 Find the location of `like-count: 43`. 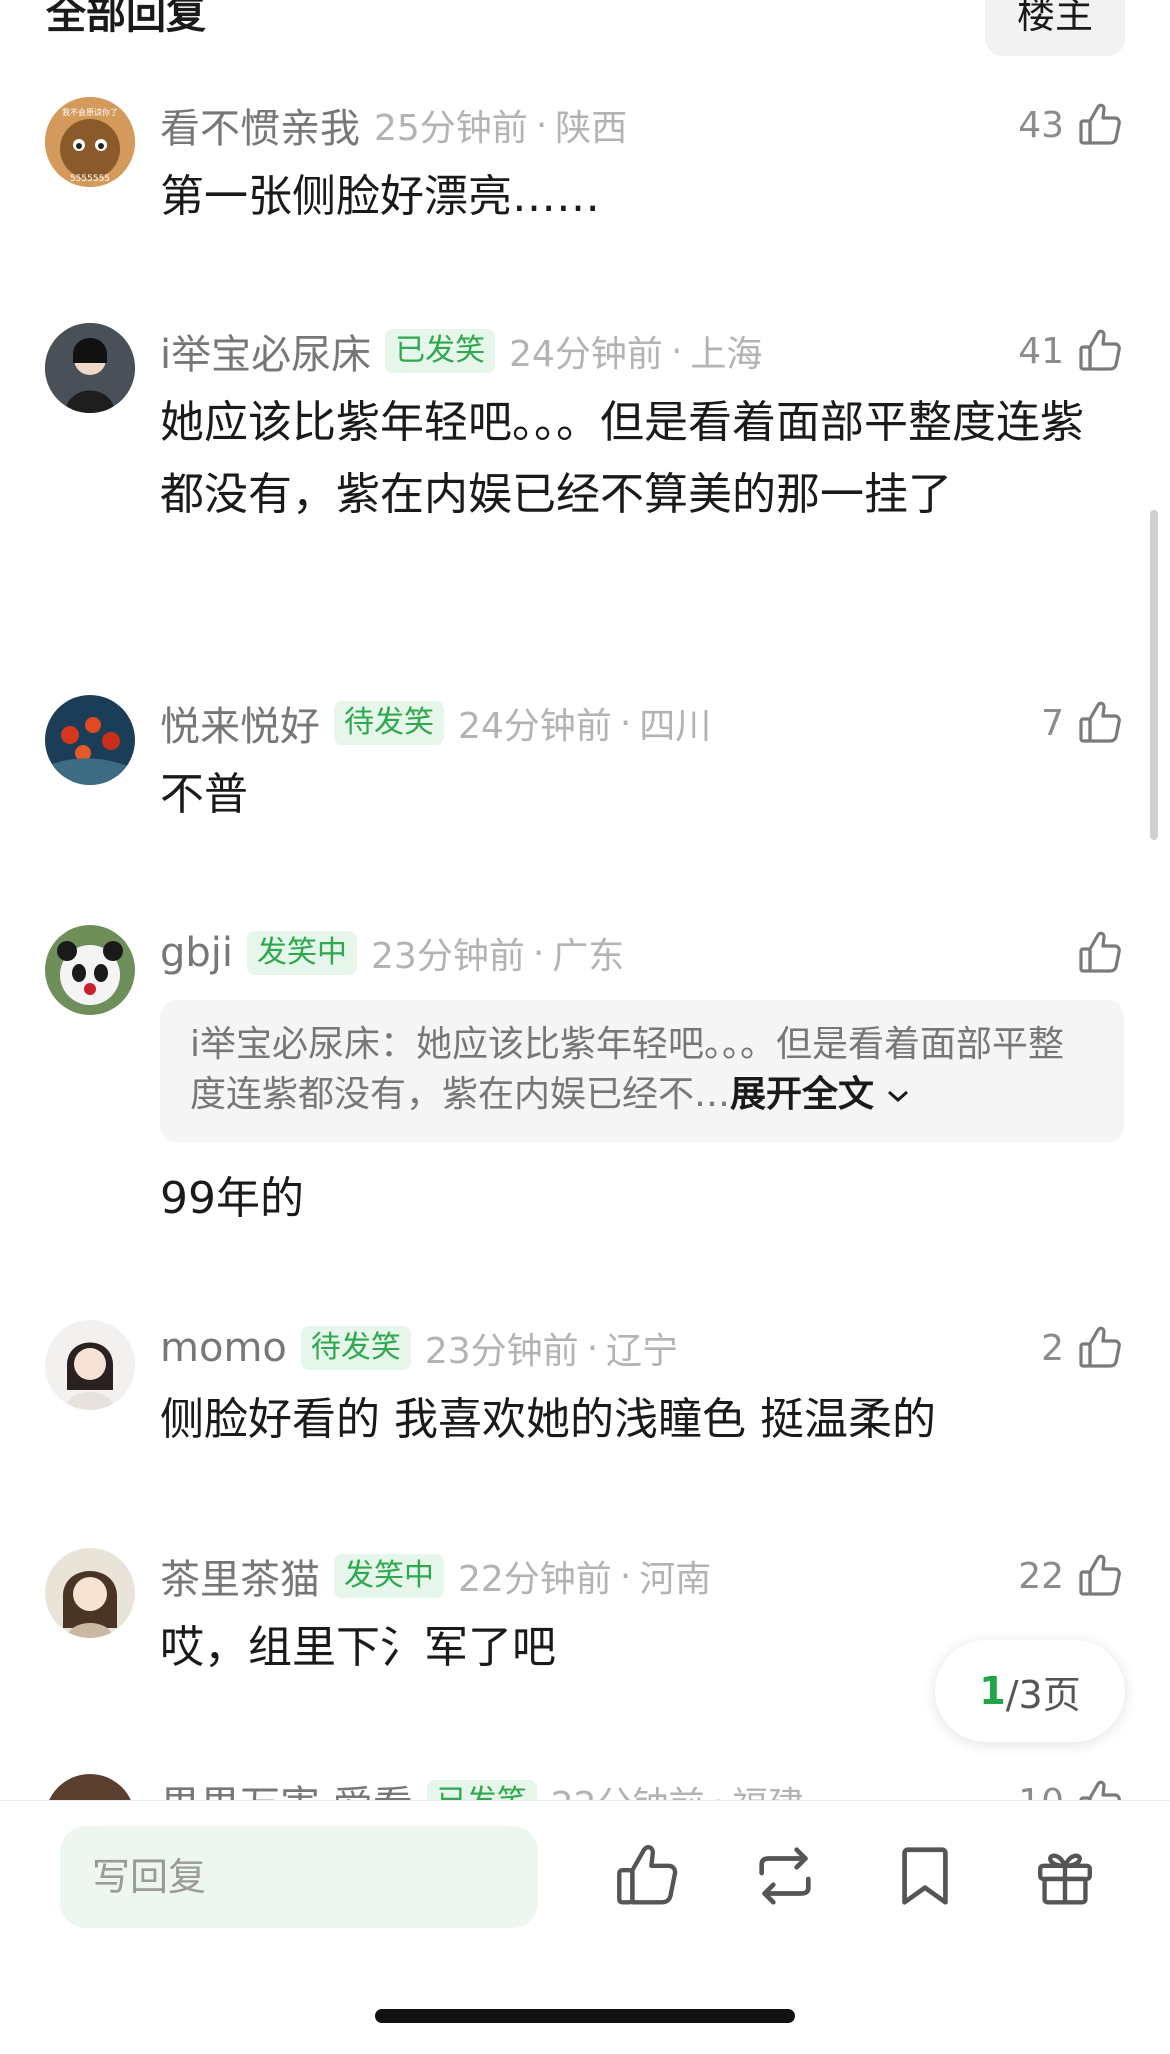

like-count: 43 is located at coordinates (1041, 125).